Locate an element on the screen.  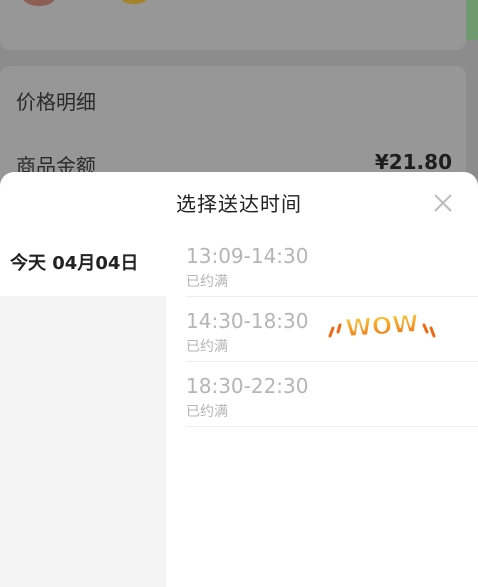
date-item-today: 今天 04月04日 is located at coordinates (83, 264).